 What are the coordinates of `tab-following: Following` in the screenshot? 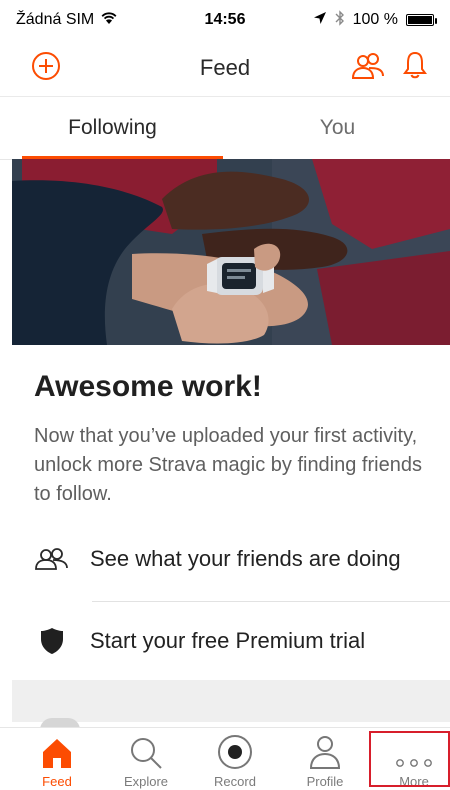 It's located at (112, 128).